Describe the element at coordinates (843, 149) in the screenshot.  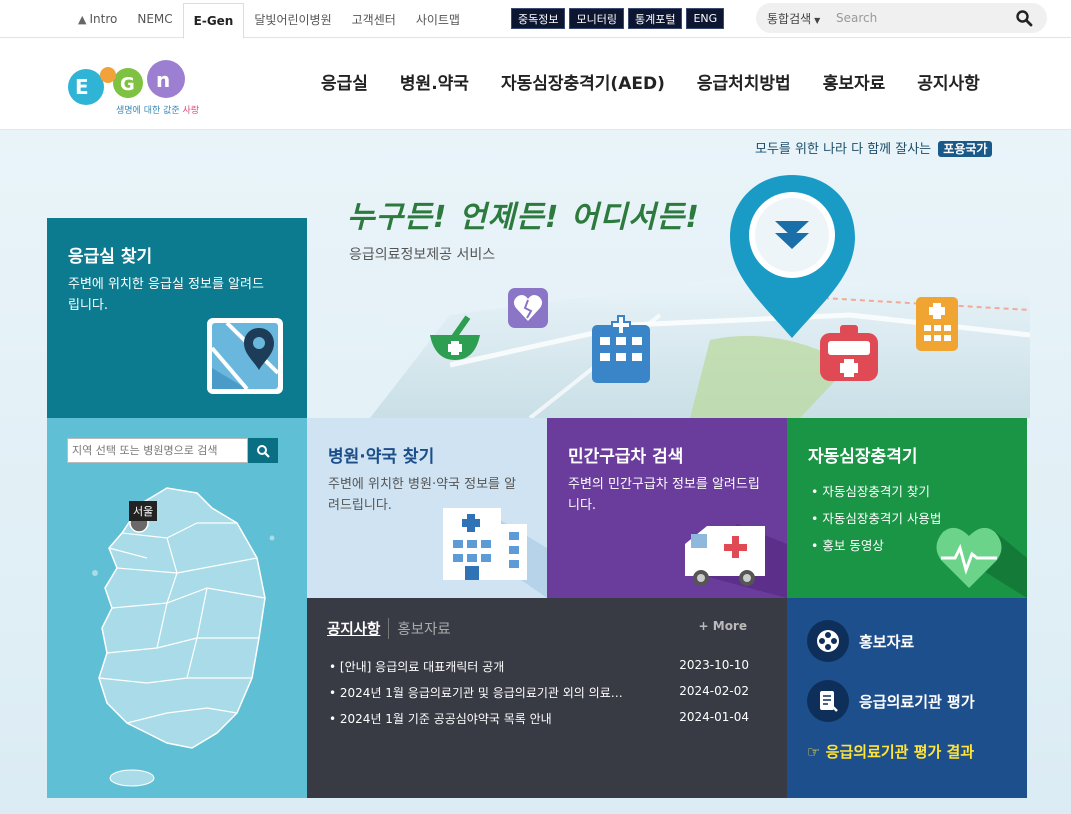
I see `slogan-text: 모두를 위한 나라 다 함께 잘사는` at that location.